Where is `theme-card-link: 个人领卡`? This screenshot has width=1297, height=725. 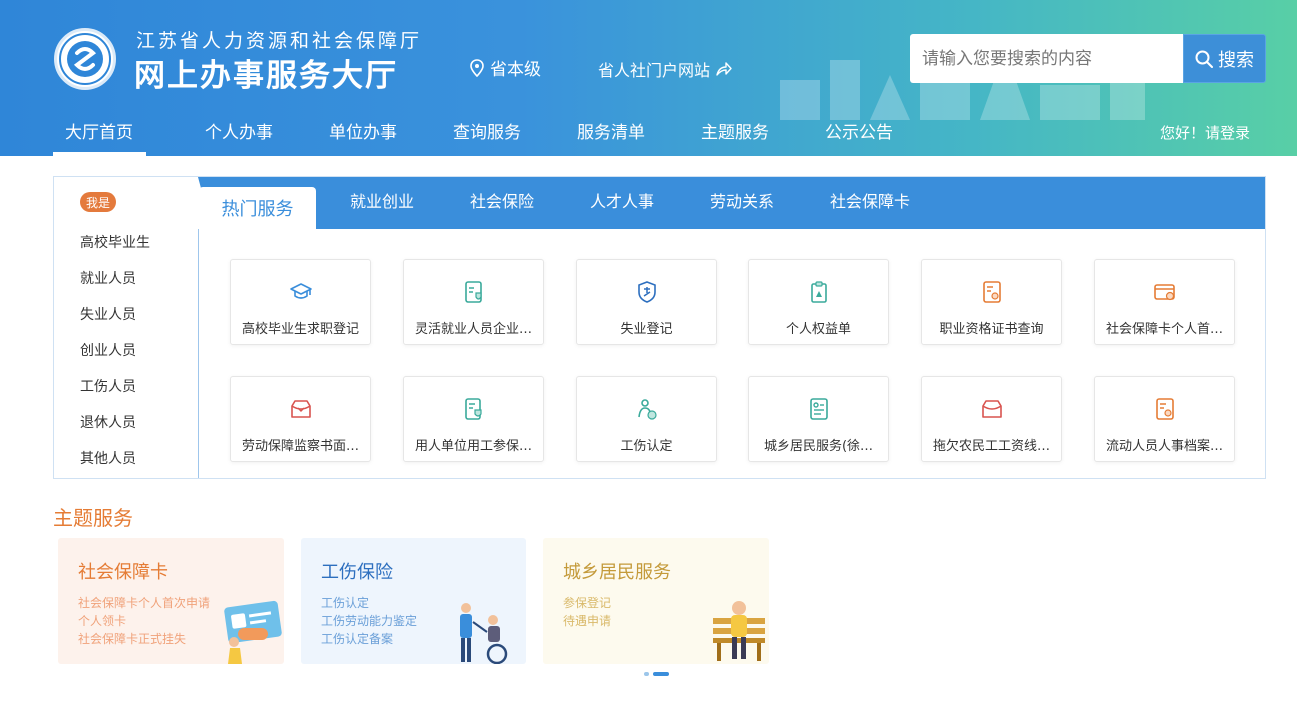
theme-card-link: 个人领卡 is located at coordinates (102, 620).